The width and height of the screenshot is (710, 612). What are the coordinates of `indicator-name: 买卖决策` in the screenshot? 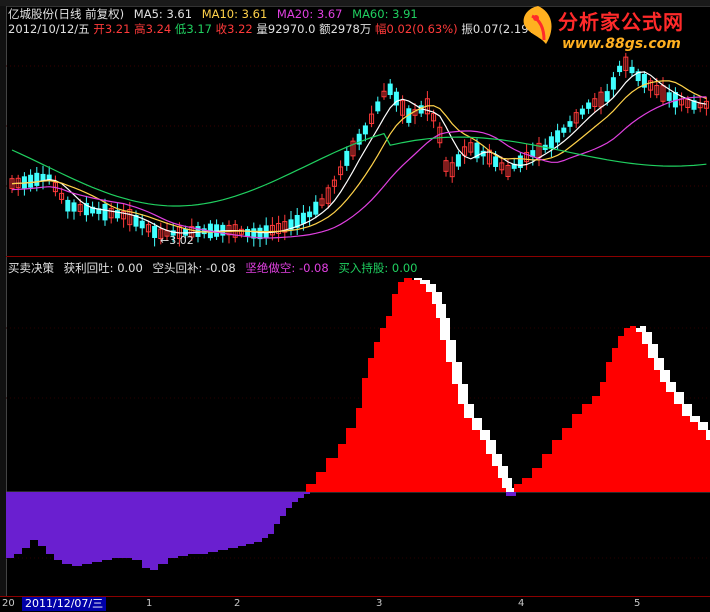 It's located at (31, 268).